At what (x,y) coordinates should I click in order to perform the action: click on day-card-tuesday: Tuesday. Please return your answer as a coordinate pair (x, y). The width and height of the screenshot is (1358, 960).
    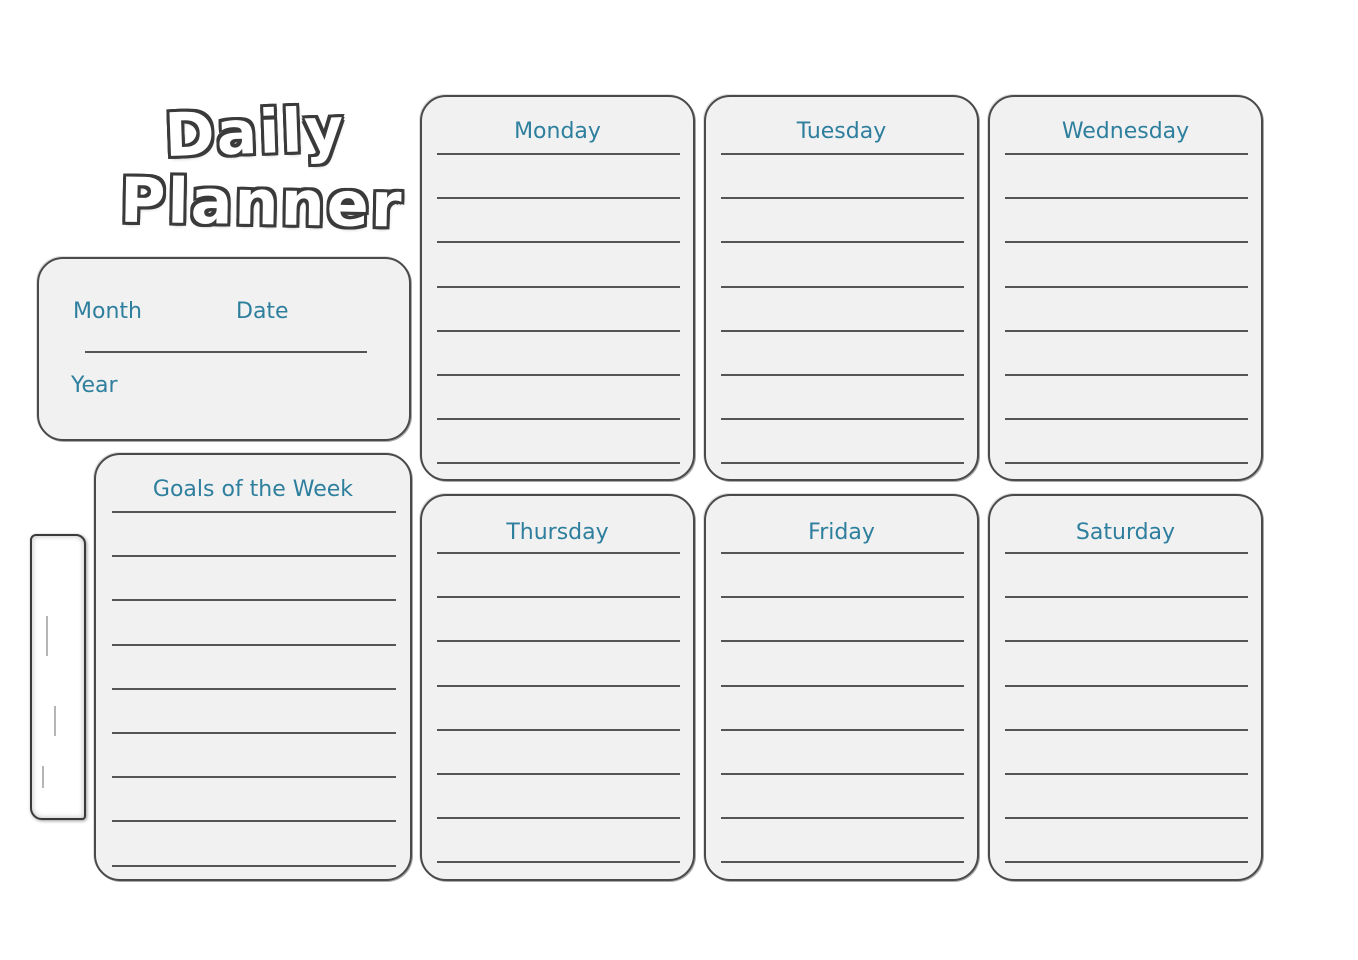
    Looking at the image, I should click on (841, 288).